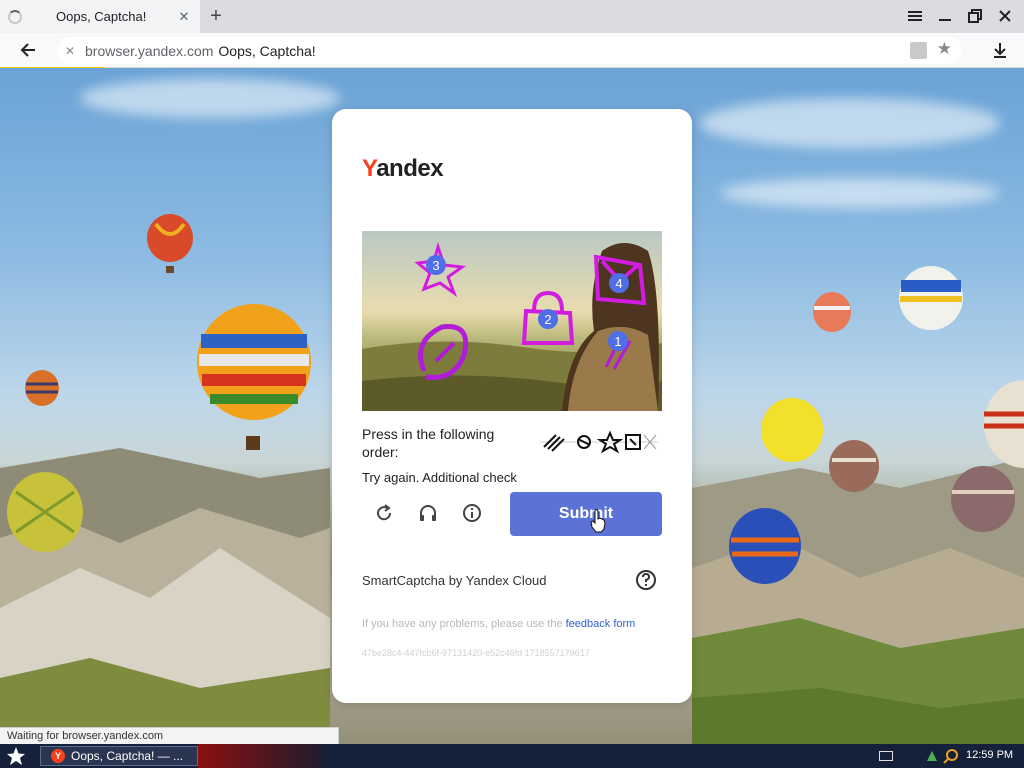 This screenshot has width=1024, height=768. Describe the element at coordinates (547, 319) in the screenshot. I see `marker-2-label: 2` at that location.